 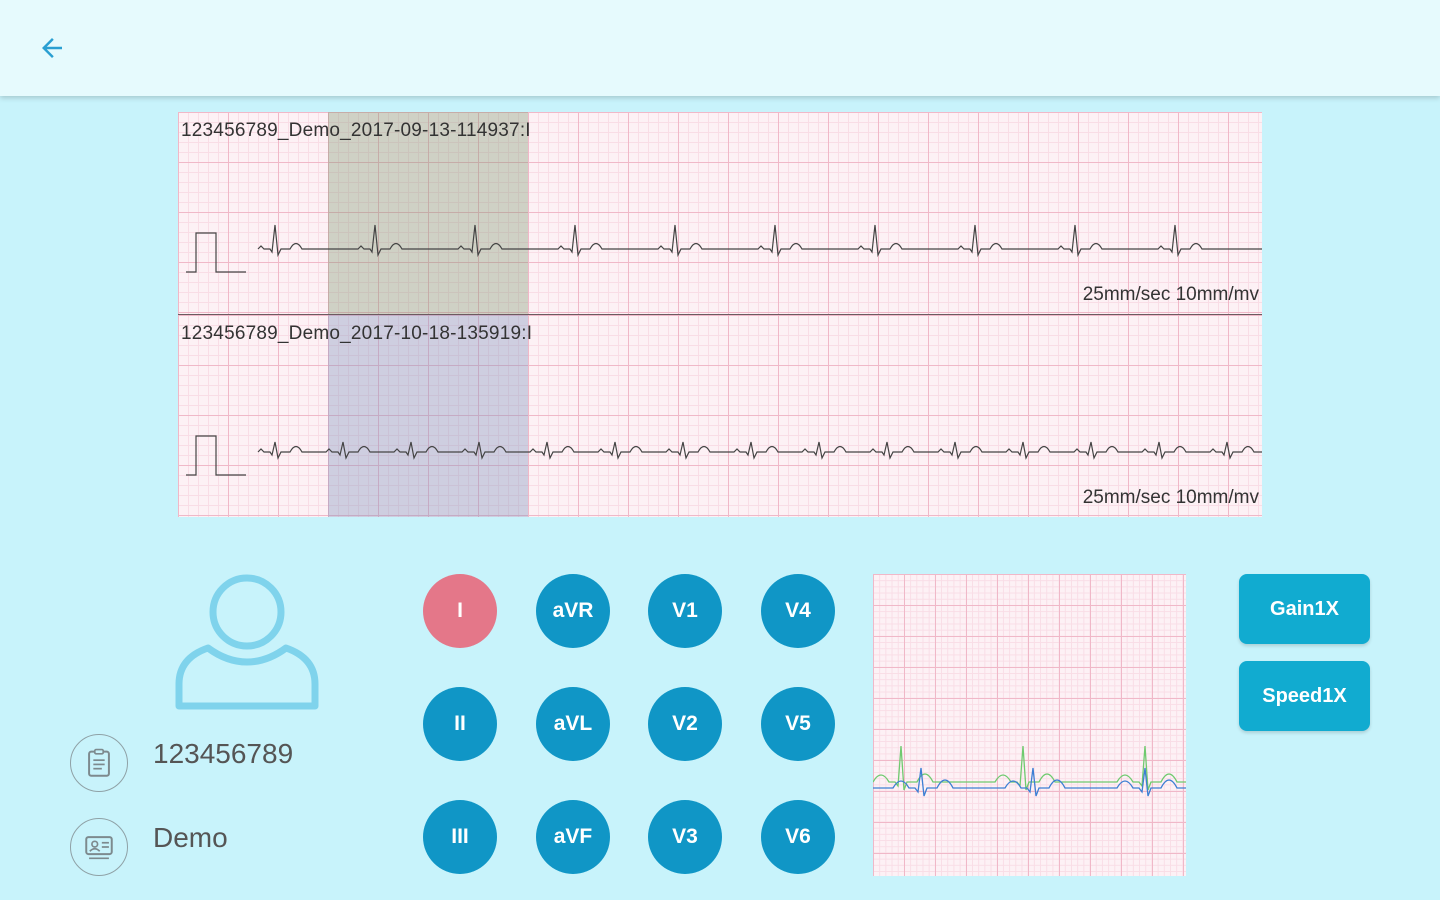 What do you see at coordinates (356, 130) in the screenshot?
I see `recording-label-1: 123456789_Demo_2017-09-13-114937:I` at bounding box center [356, 130].